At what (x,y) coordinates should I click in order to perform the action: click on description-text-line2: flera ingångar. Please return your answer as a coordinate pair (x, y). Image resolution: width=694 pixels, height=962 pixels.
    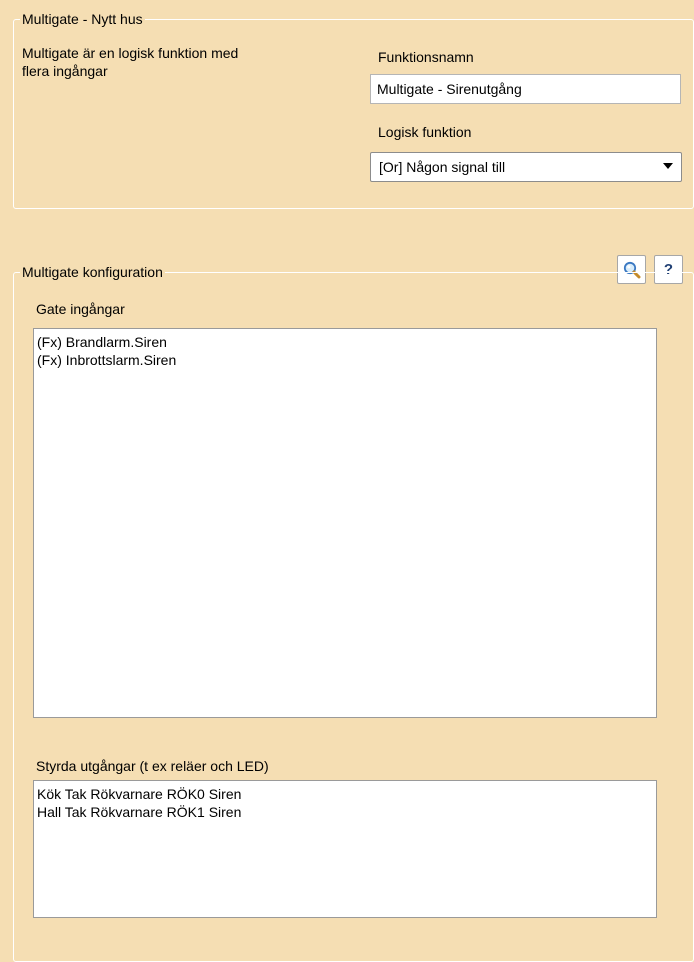
    Looking at the image, I should click on (65, 71).